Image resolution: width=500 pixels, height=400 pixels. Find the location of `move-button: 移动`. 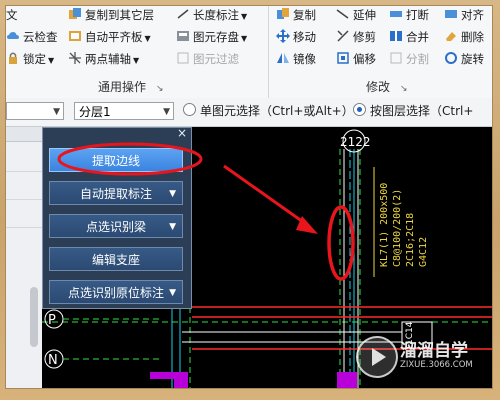

move-button: 移动 is located at coordinates (296, 37).